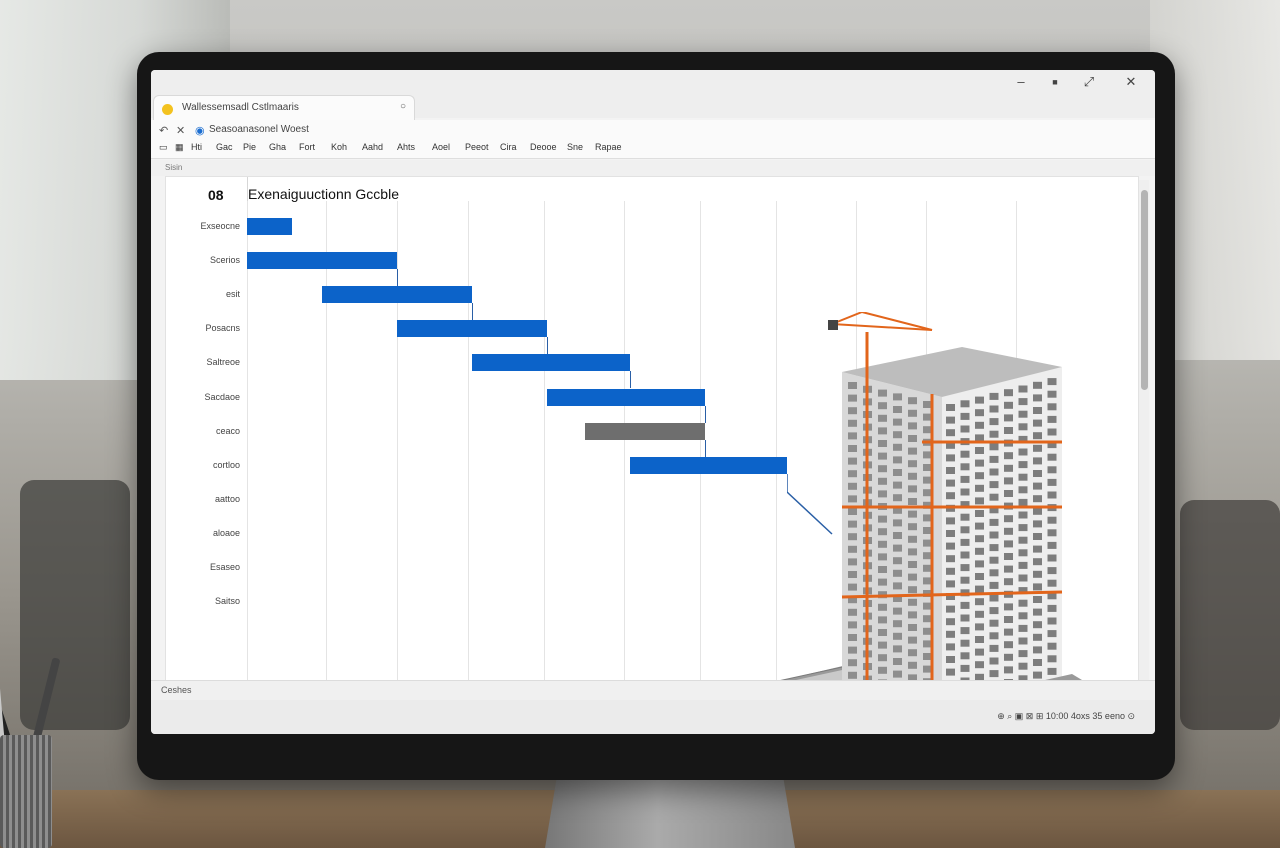 The image size is (1280, 848). What do you see at coordinates (196, 147) in the screenshot?
I see `menu-item: Hti` at bounding box center [196, 147].